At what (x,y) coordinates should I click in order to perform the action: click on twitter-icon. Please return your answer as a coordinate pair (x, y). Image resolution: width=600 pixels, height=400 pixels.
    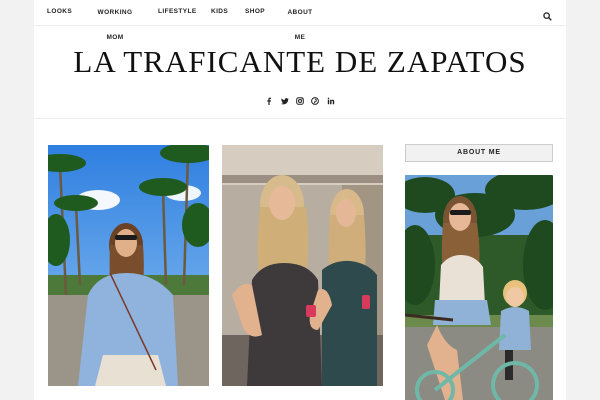
    Looking at the image, I should click on (284, 101).